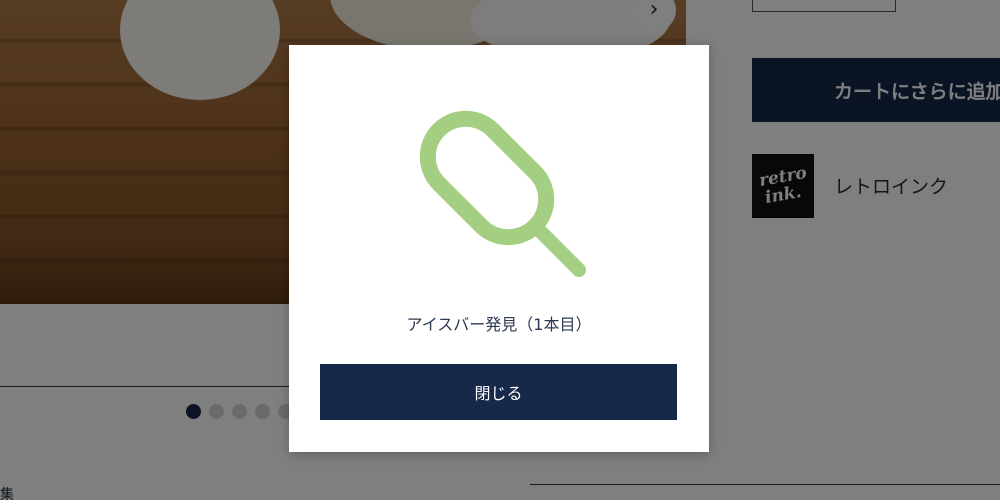 This screenshot has height=504, width=1000. What do you see at coordinates (502, 193) in the screenshot?
I see `ice-bar-icon` at bounding box center [502, 193].